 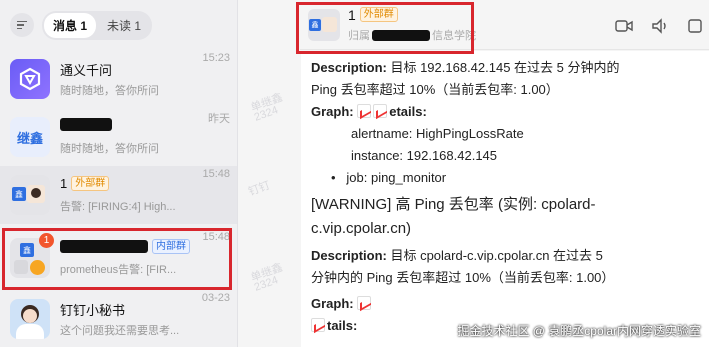 What do you see at coordinates (118, 79) in the screenshot?
I see `conversation-item-tongyi: 通义千问 随时随地，答你所问 15:23` at bounding box center [118, 79].